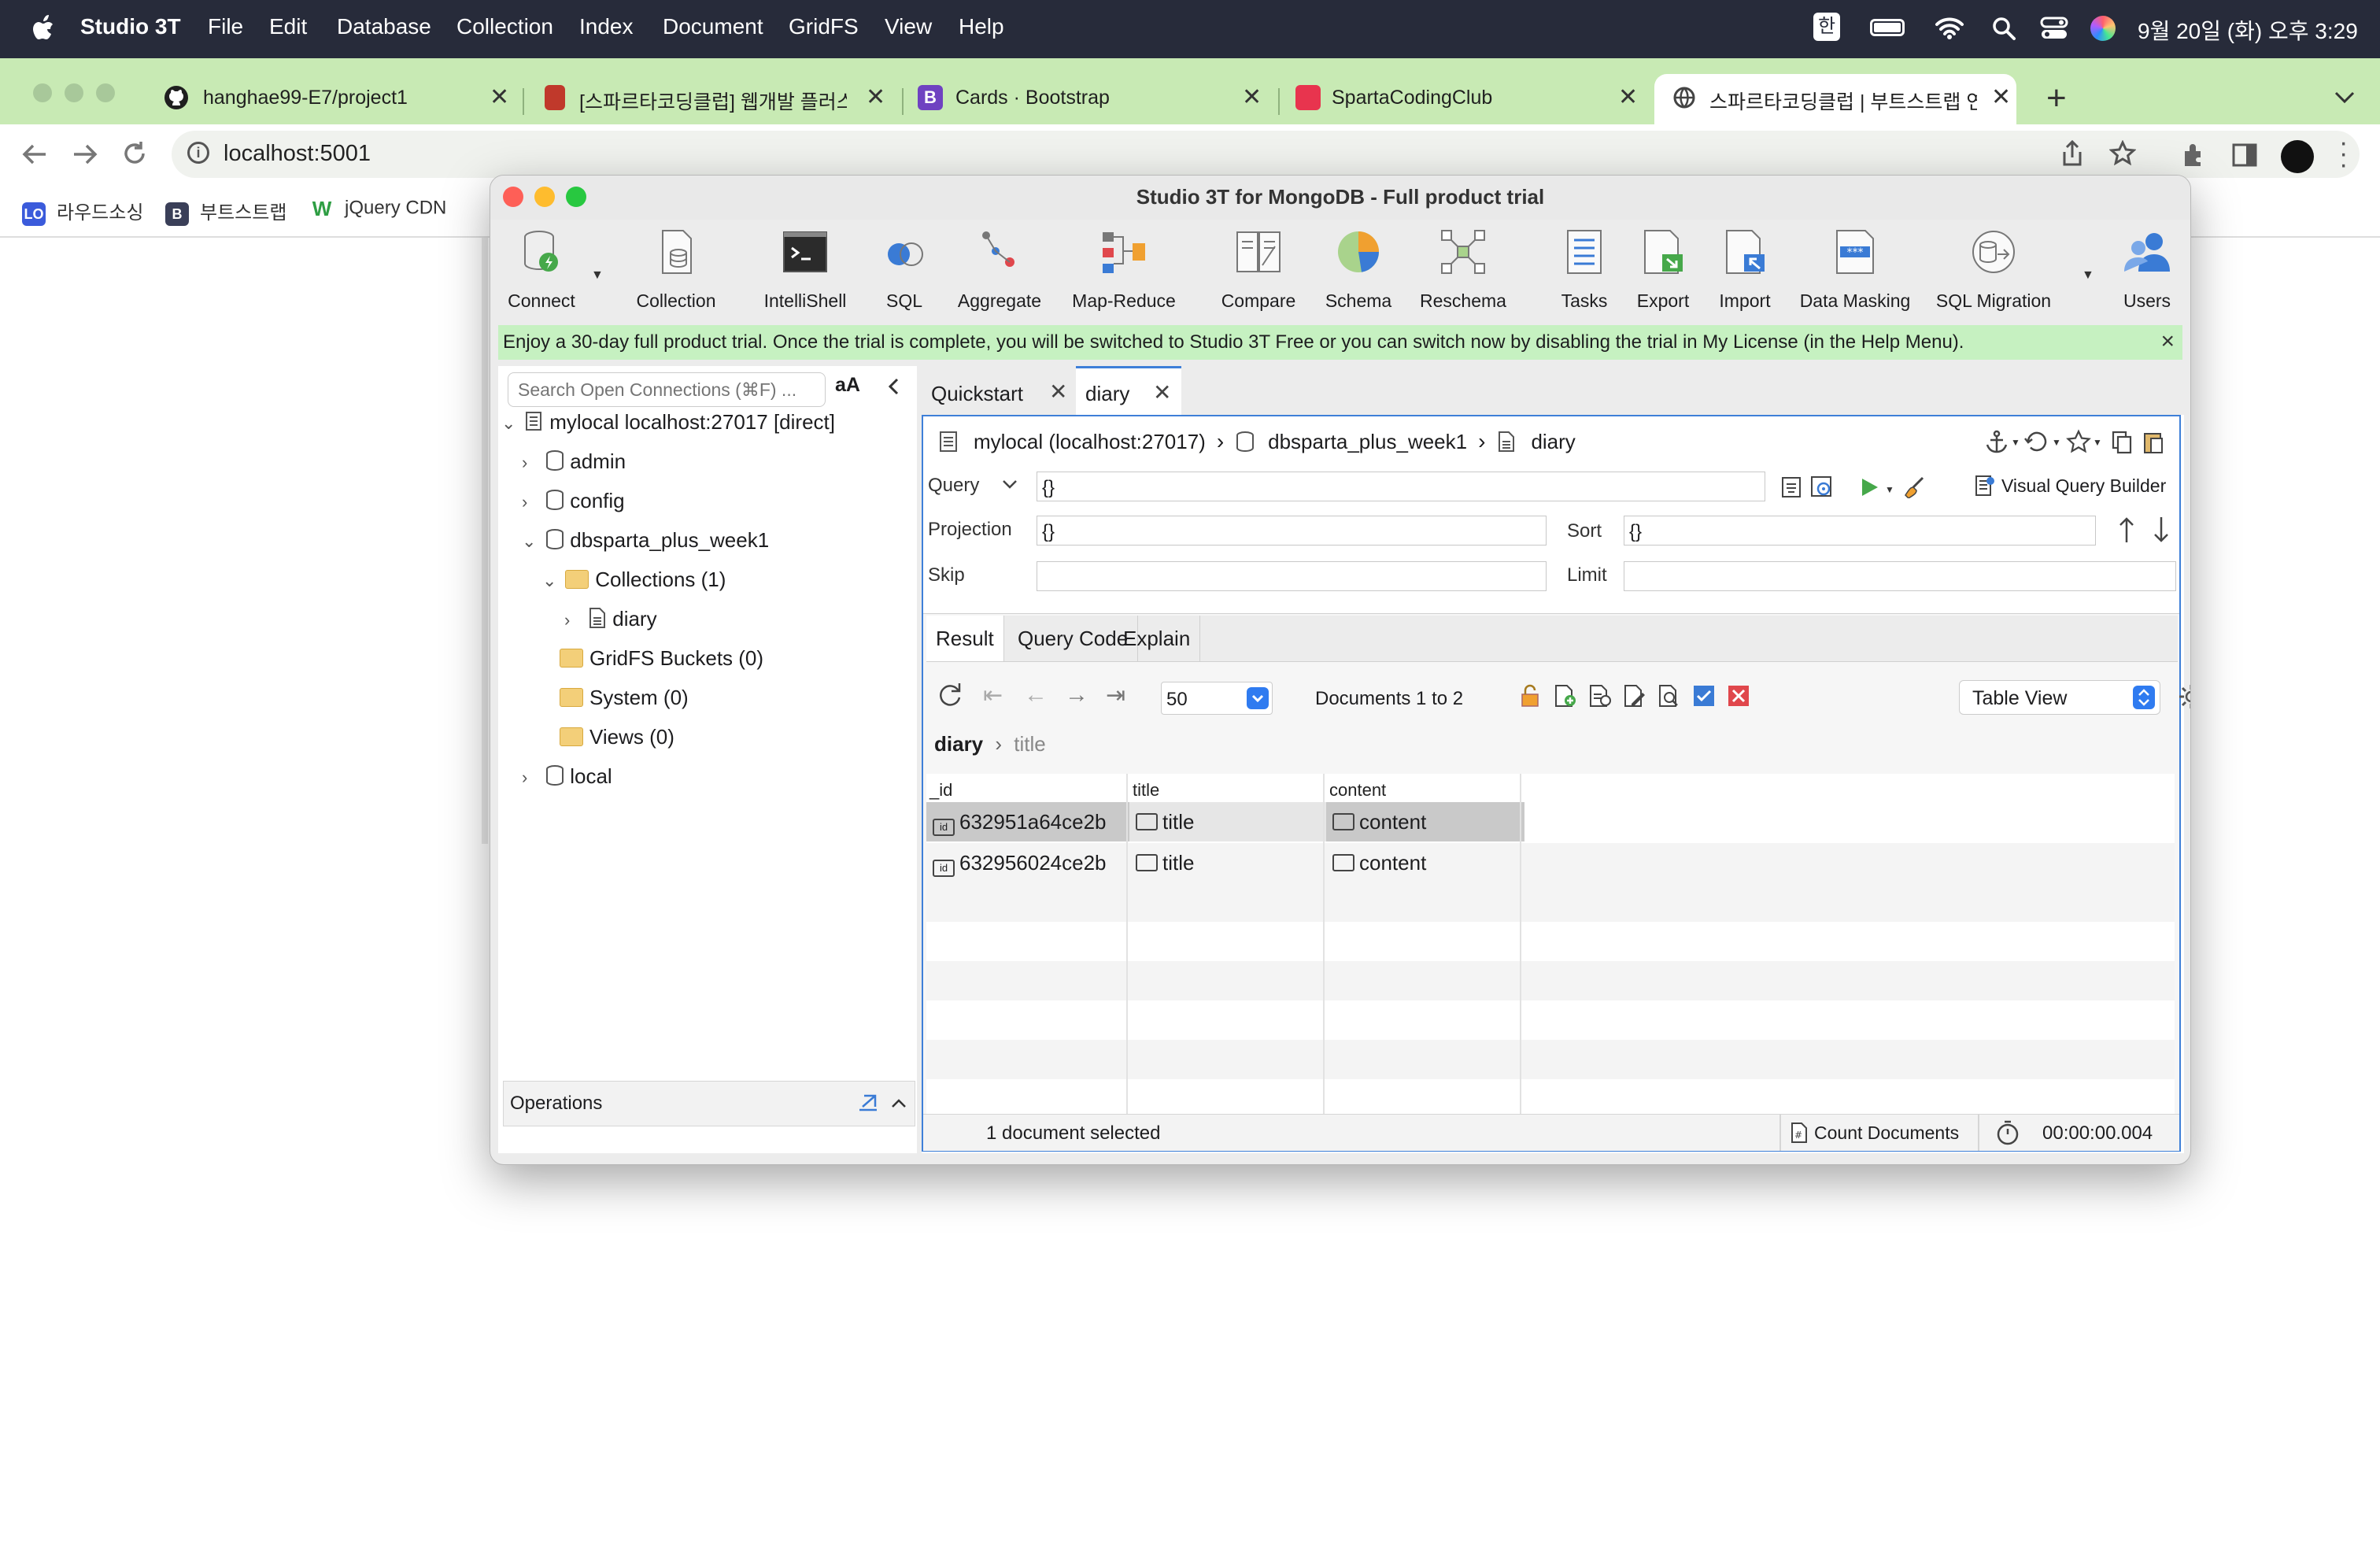 Image resolution: width=2380 pixels, height=1546 pixels. Describe the element at coordinates (1900, 576) in the screenshot. I see `limit-input` at that location.